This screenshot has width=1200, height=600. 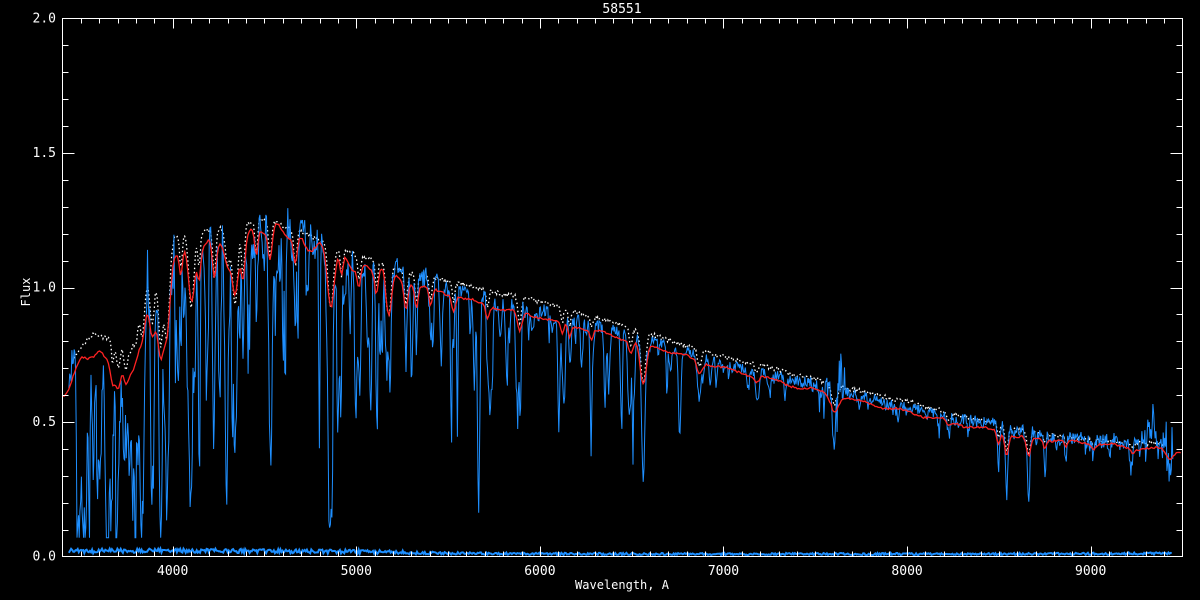 What do you see at coordinates (906, 571) in the screenshot?
I see `x-tick-label: 8000` at bounding box center [906, 571].